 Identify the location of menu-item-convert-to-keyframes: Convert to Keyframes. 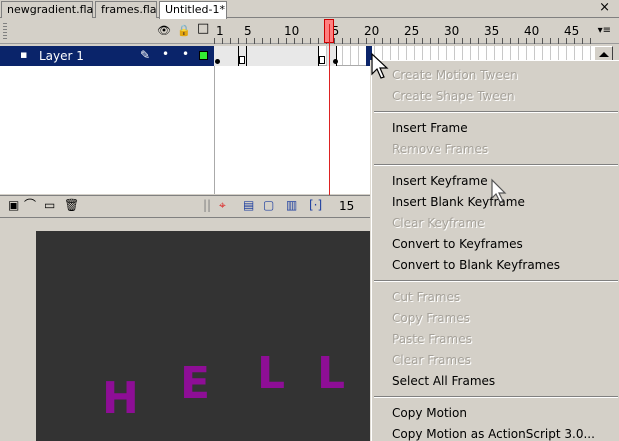
(457, 244).